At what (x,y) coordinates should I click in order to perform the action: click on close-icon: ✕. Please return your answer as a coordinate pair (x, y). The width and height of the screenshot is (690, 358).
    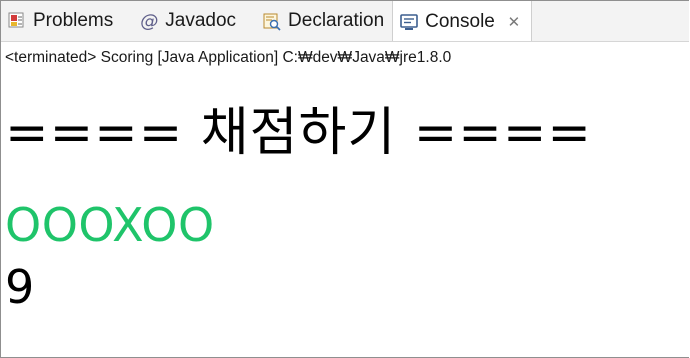
    Looking at the image, I should click on (514, 22).